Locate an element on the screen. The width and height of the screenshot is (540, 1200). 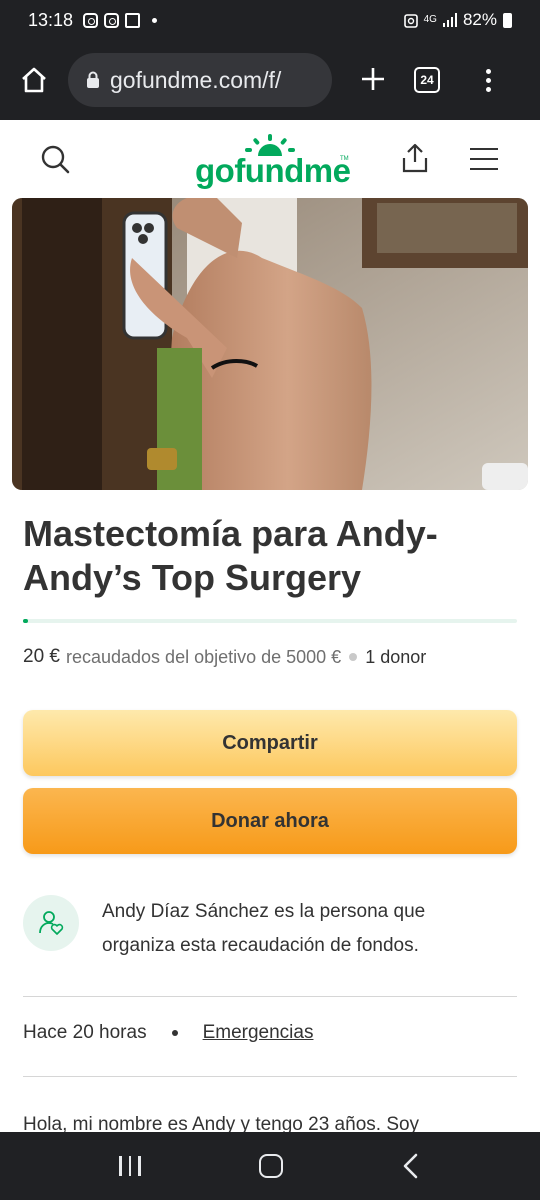
more-button is located at coordinates (488, 80).